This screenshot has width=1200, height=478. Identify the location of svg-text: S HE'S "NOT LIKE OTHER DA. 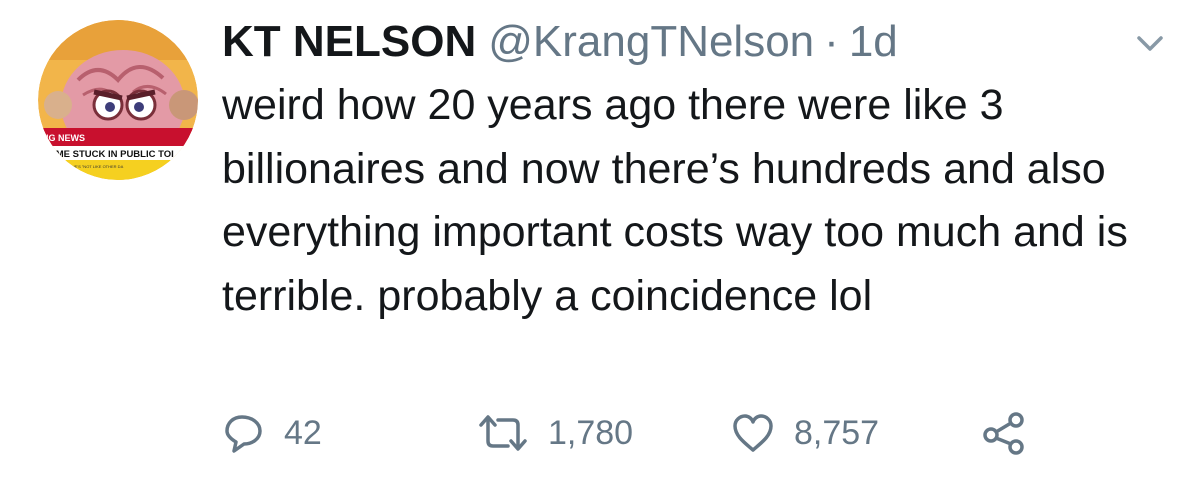
(96, 166).